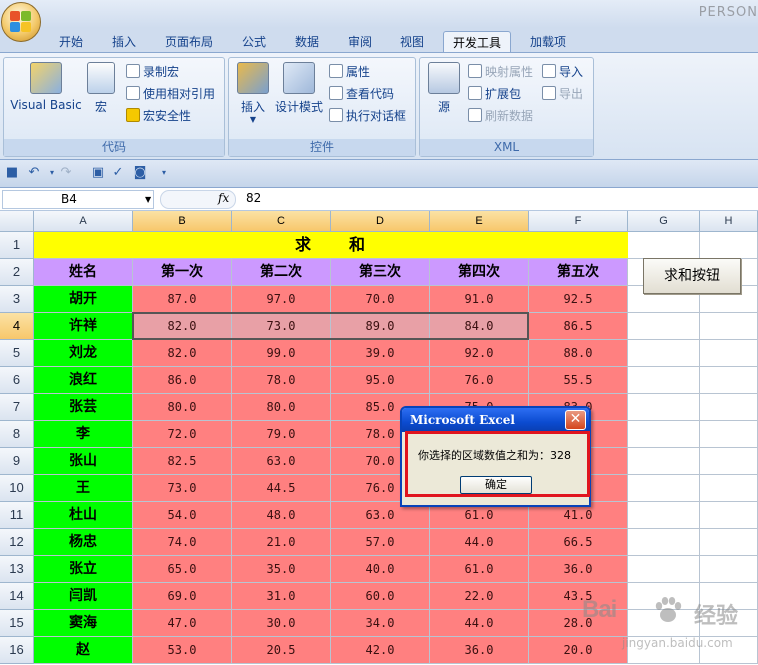 The height and width of the screenshot is (665, 758). What do you see at coordinates (349, 72) in the screenshot?
I see `properties-button: 属性` at bounding box center [349, 72].